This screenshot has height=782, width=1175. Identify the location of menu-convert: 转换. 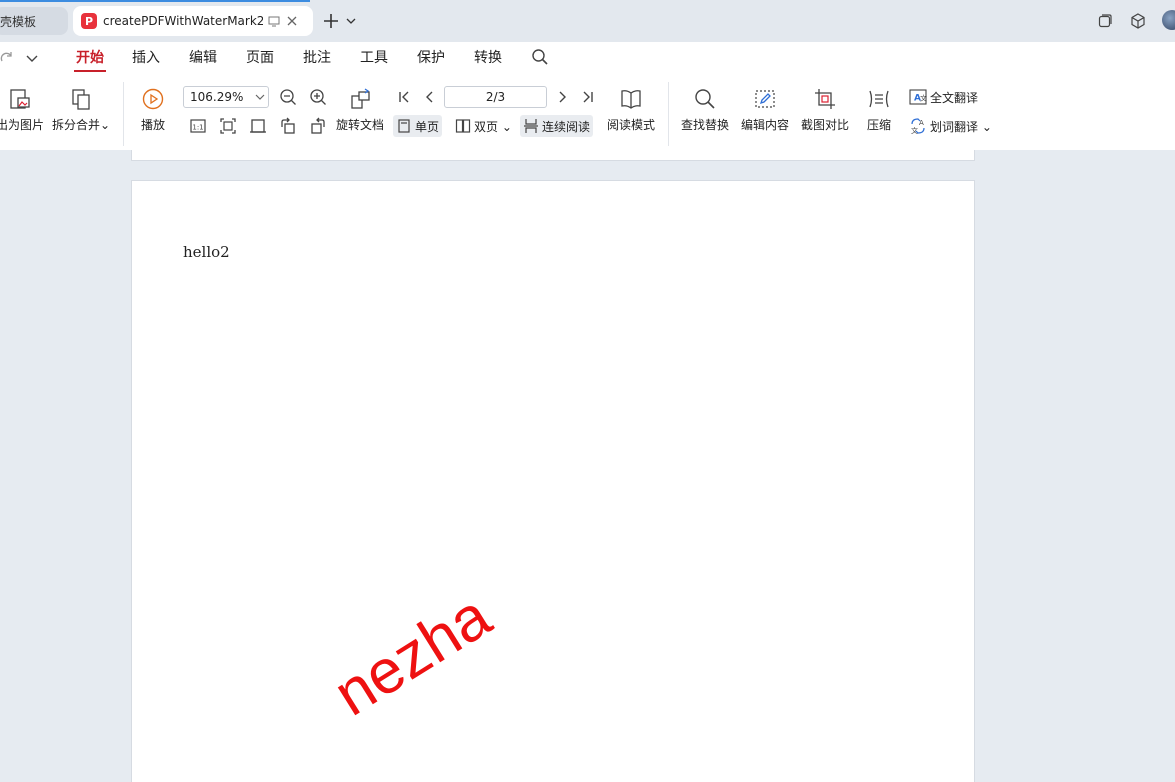
(488, 59).